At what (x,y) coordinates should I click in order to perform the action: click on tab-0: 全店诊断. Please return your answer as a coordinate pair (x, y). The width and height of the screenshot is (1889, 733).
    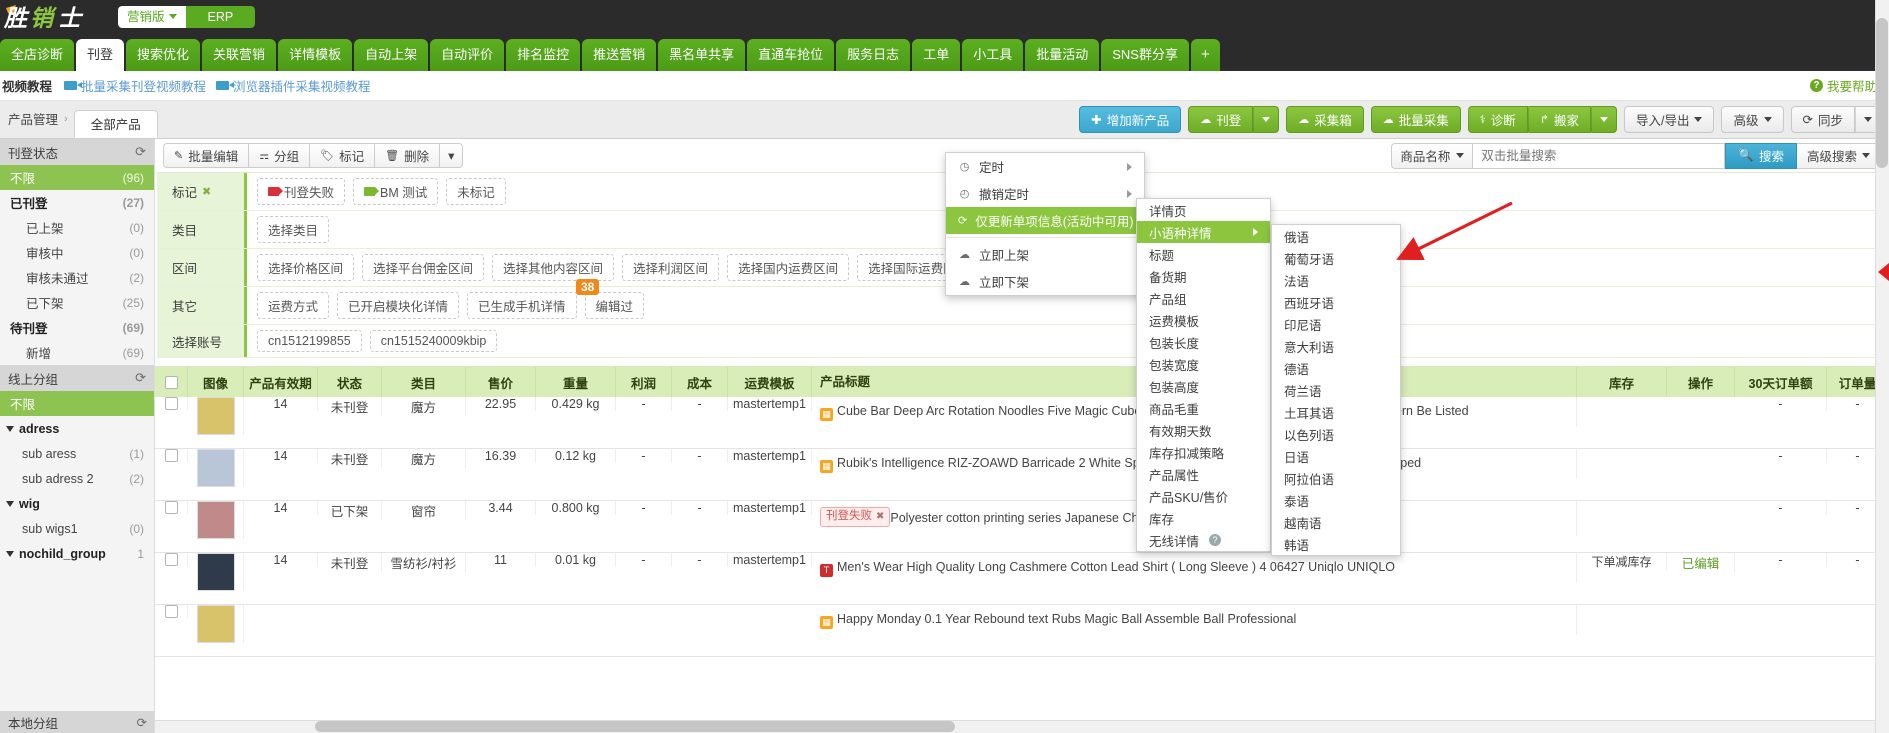
    Looking at the image, I should click on (37, 55).